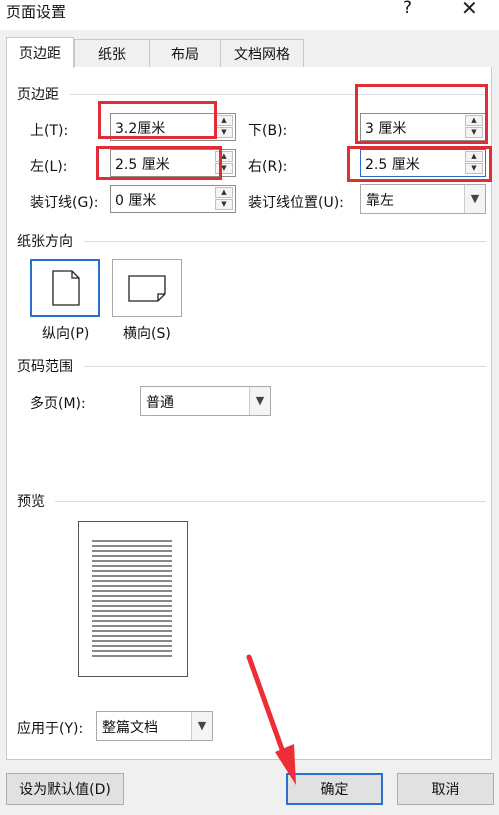 This screenshot has width=499, height=815. I want to click on annotation-arrow, so click(271, 719).